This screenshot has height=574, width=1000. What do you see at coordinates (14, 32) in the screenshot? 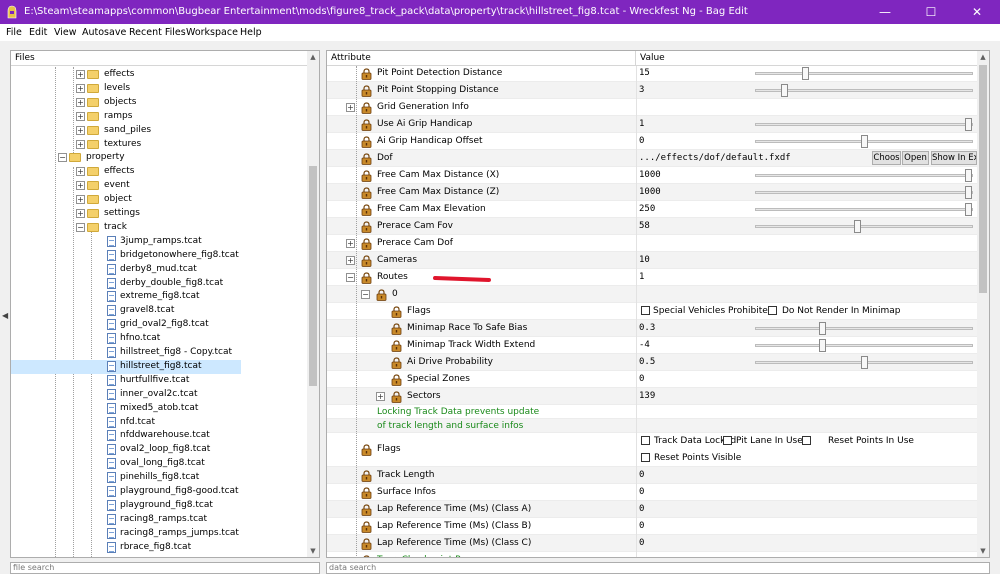
I see `menu-file: File` at bounding box center [14, 32].